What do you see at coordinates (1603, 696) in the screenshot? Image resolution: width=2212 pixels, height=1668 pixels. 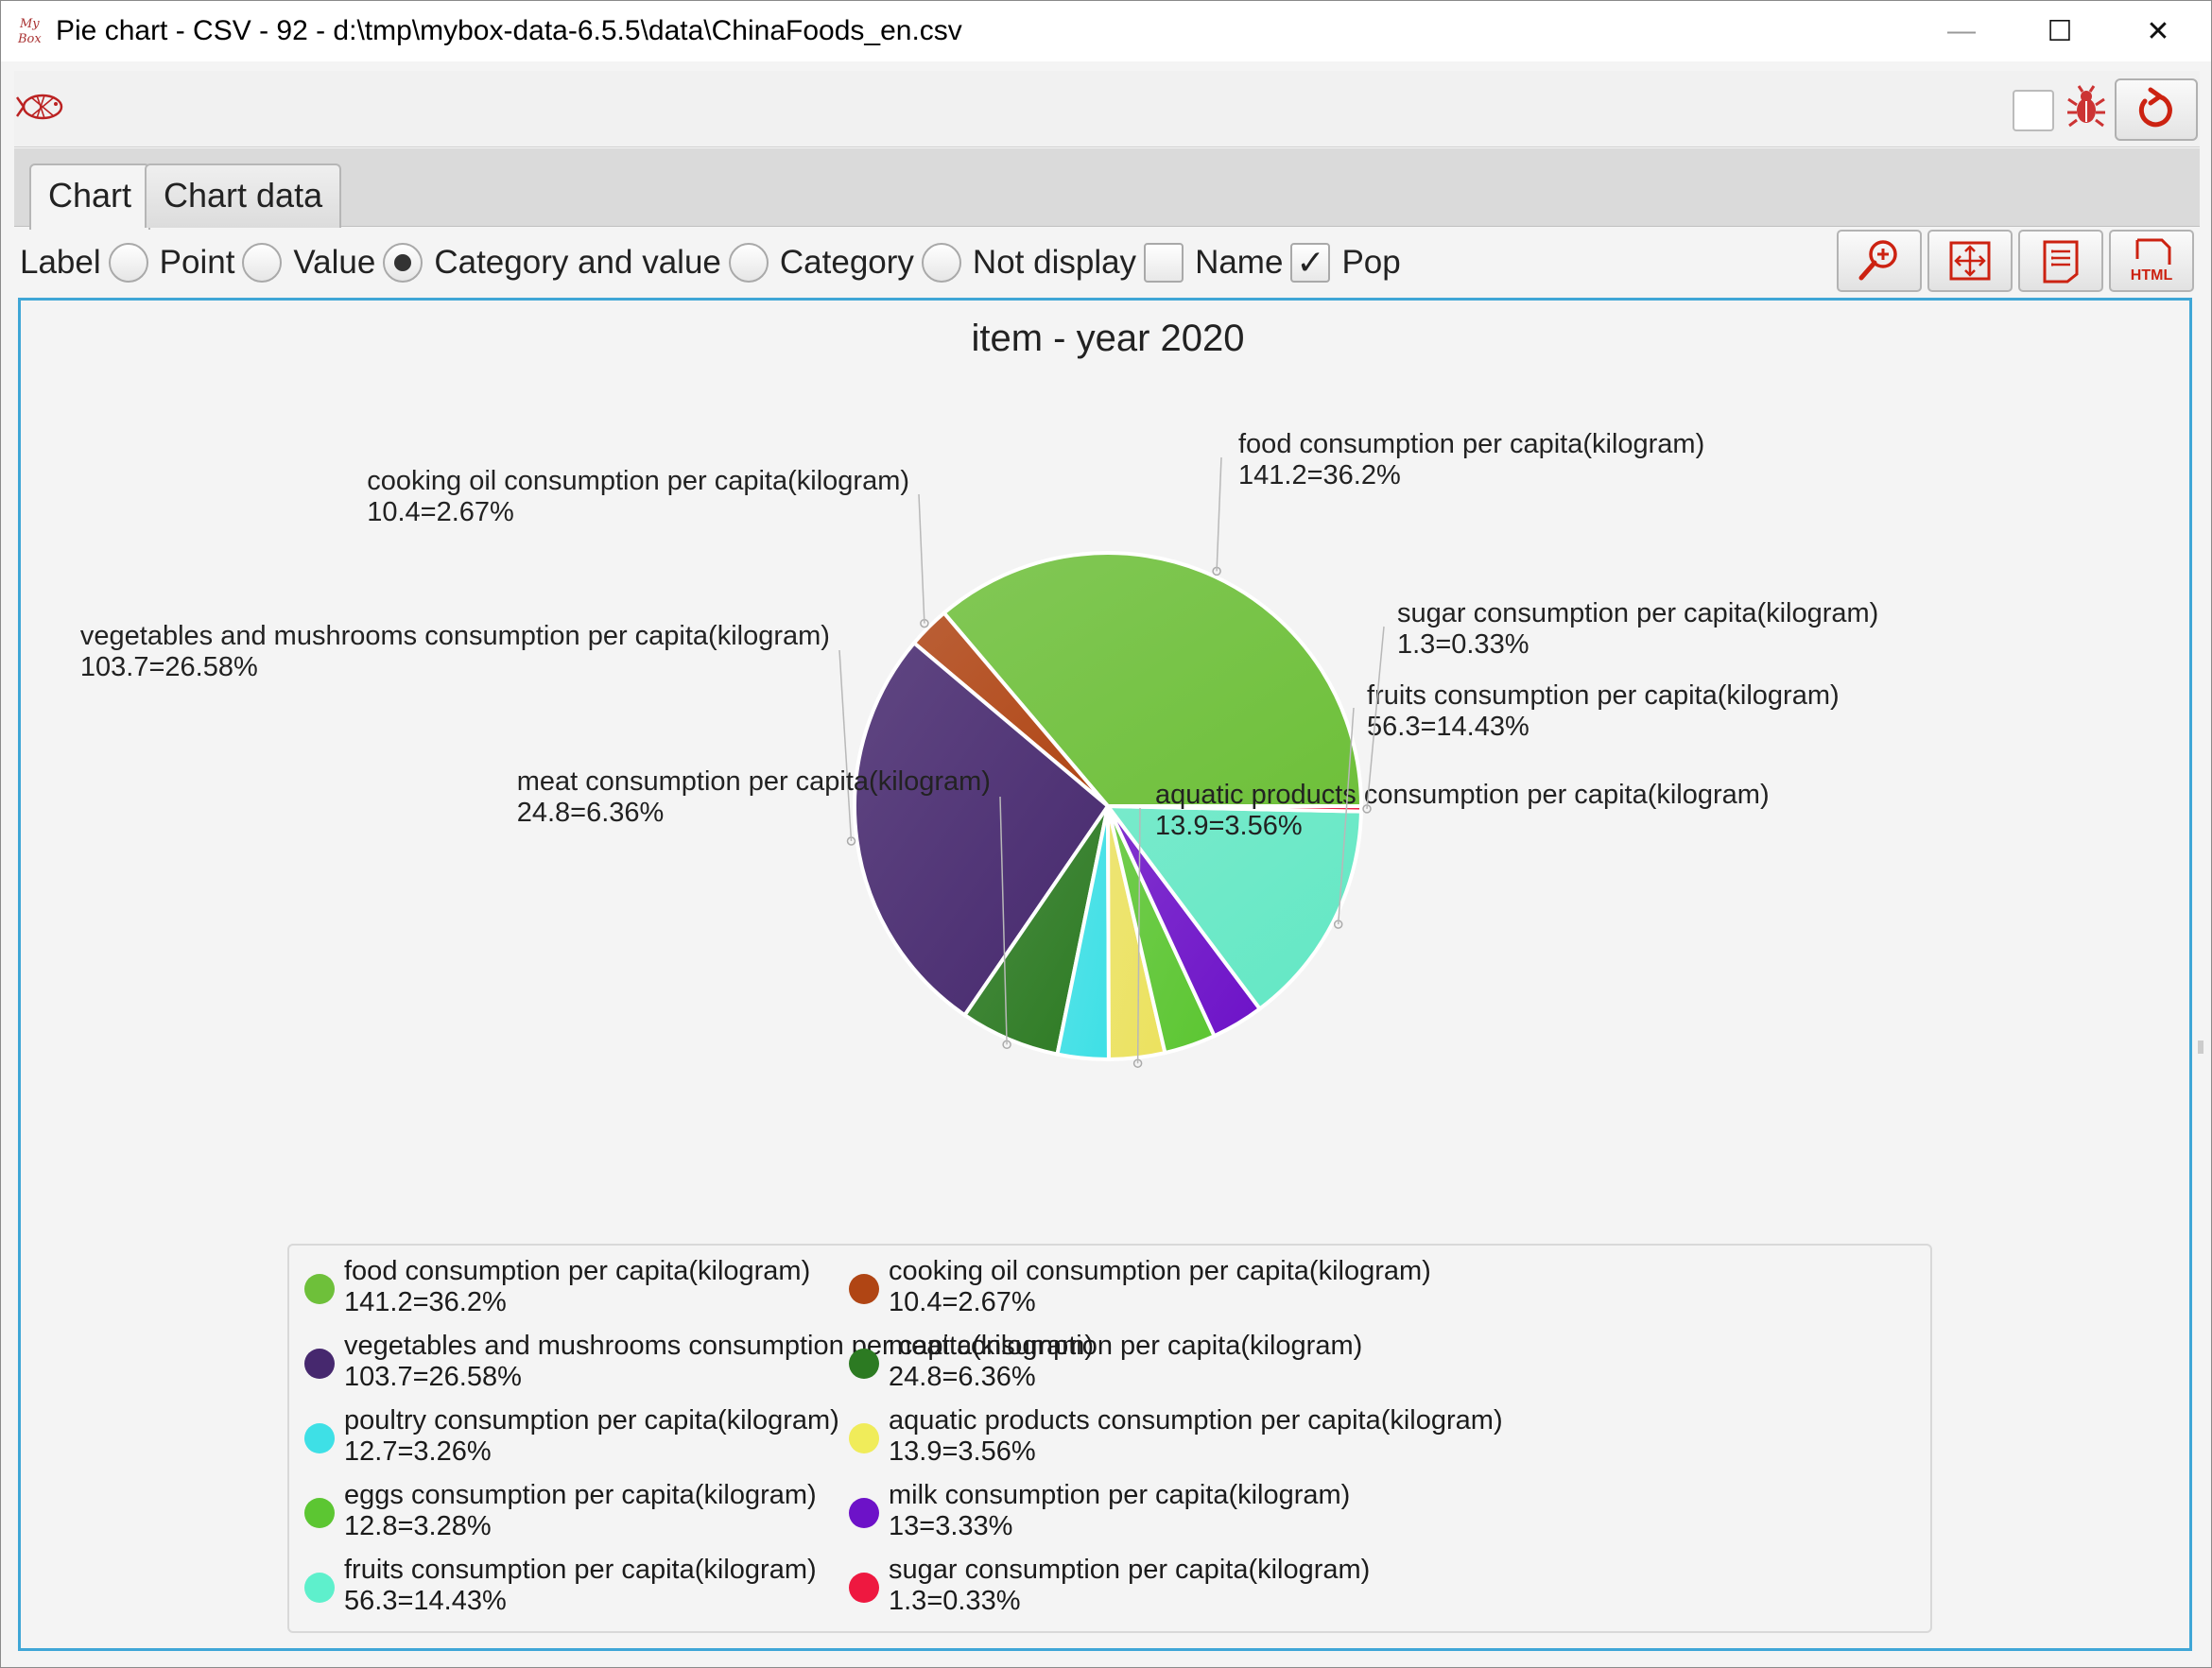 I see `slice-label-name-8: fruits consumption per capita(kilogram)` at bounding box center [1603, 696].